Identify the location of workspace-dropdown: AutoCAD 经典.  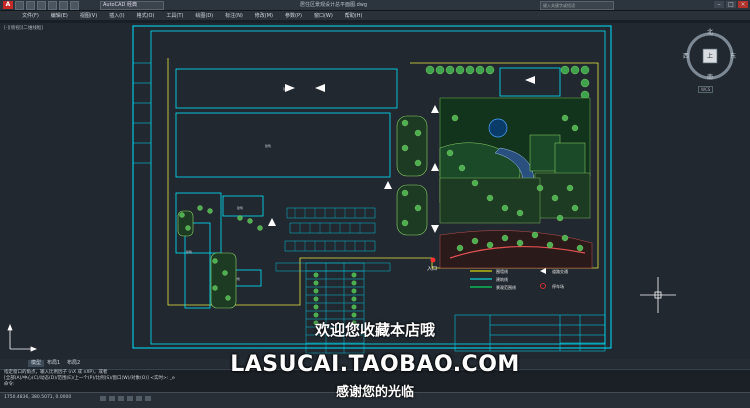
(132, 5).